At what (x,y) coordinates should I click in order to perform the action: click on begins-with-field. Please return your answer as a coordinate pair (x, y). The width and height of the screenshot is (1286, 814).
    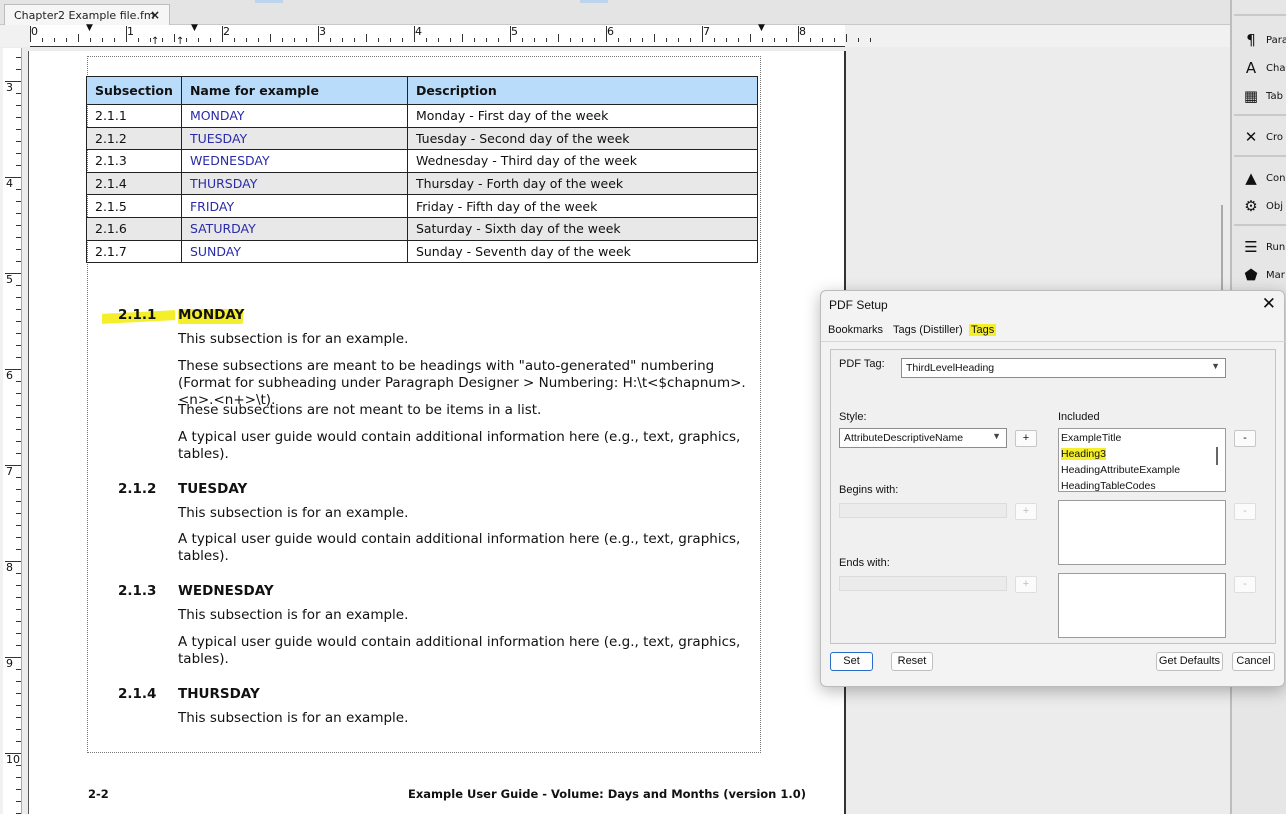
    Looking at the image, I should click on (923, 510).